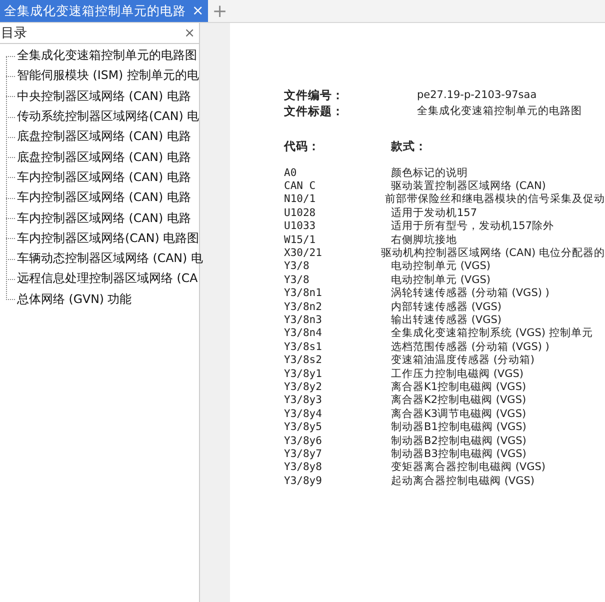 The height and width of the screenshot is (602, 605). What do you see at coordinates (463, 360) in the screenshot?
I see `description-text: 变速箱油温度传感器 (分动箱)` at bounding box center [463, 360].